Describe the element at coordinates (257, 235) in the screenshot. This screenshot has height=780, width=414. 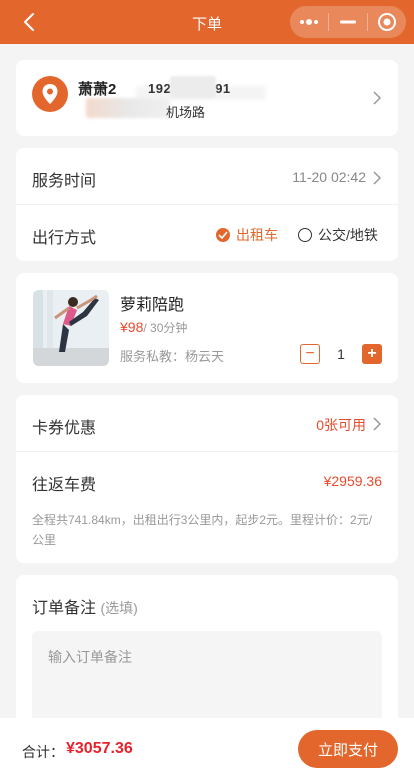
I see `option-taxi-label: 出租车` at that location.